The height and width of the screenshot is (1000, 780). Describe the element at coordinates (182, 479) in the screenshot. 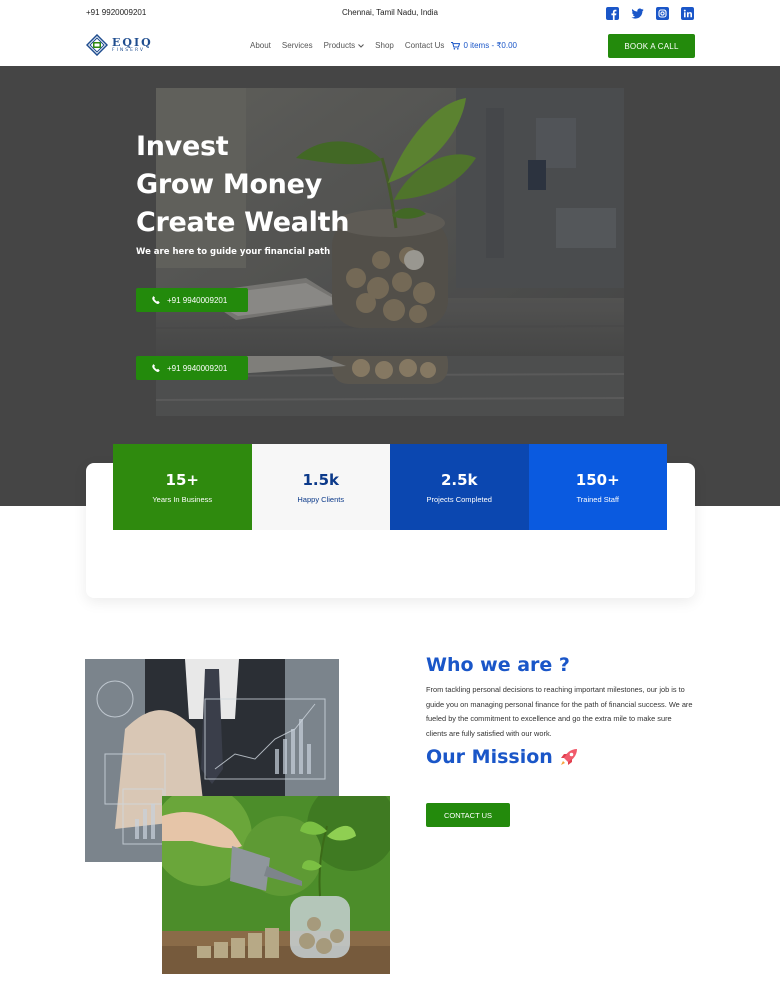

I see `stat-value: 15+` at that location.